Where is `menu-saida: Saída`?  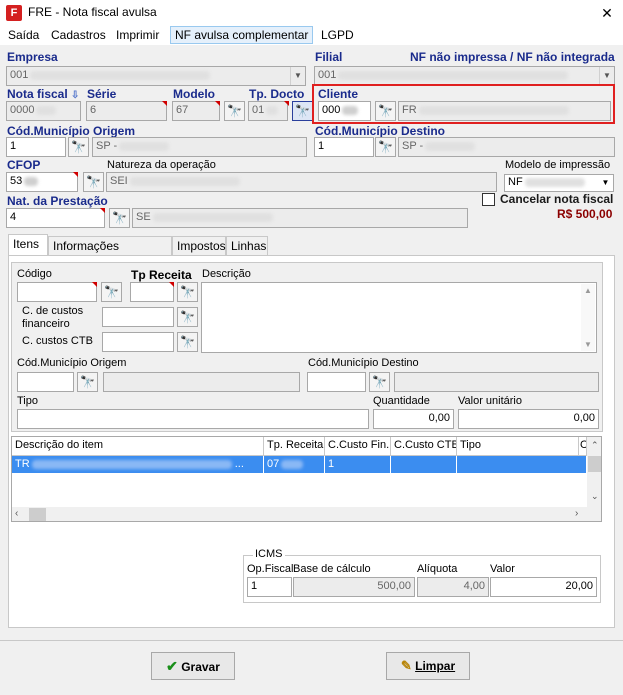
menu-saida: Saída is located at coordinates (23, 35).